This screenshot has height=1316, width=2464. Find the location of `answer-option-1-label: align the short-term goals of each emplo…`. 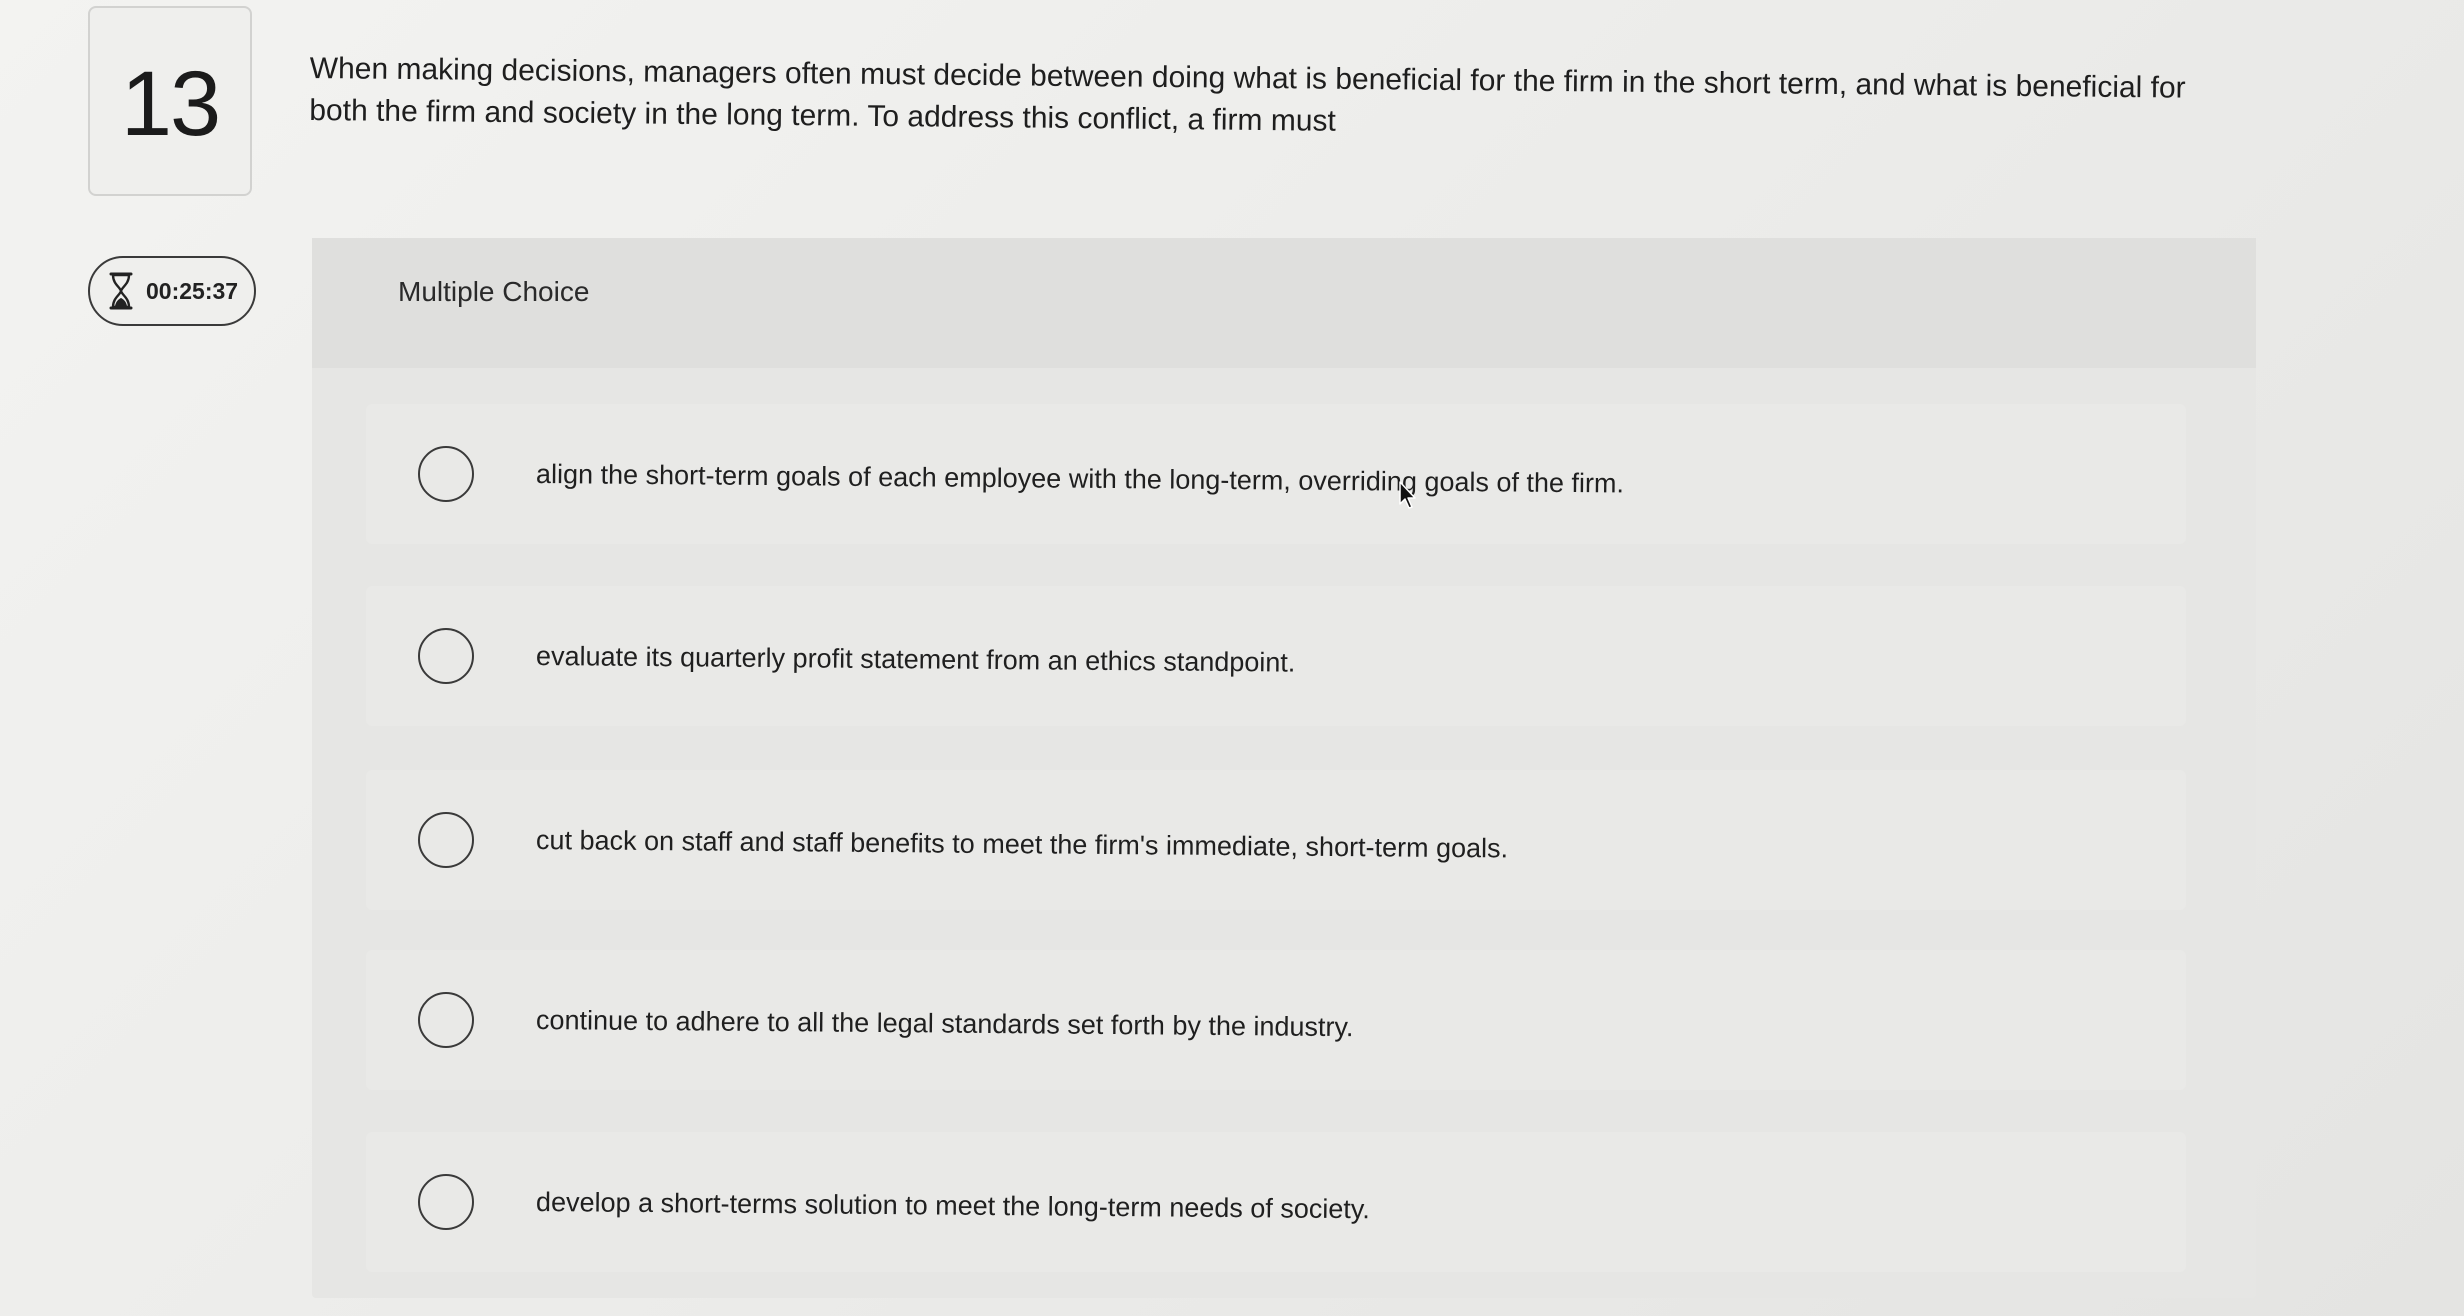

answer-option-1-label: align the short-term goals of each emplo… is located at coordinates (1080, 478).